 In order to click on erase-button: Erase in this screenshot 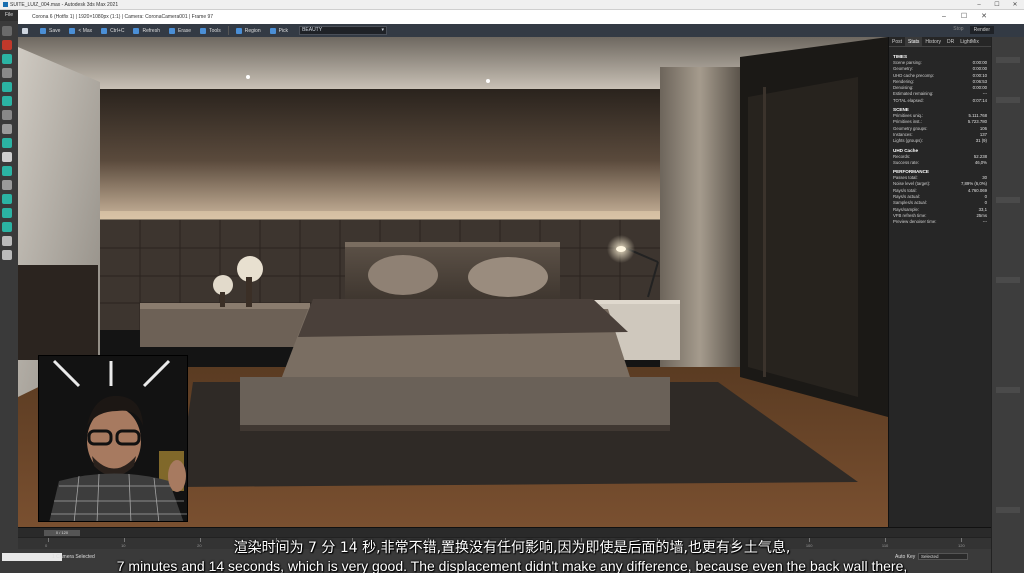, I will do `click(180, 30)`.